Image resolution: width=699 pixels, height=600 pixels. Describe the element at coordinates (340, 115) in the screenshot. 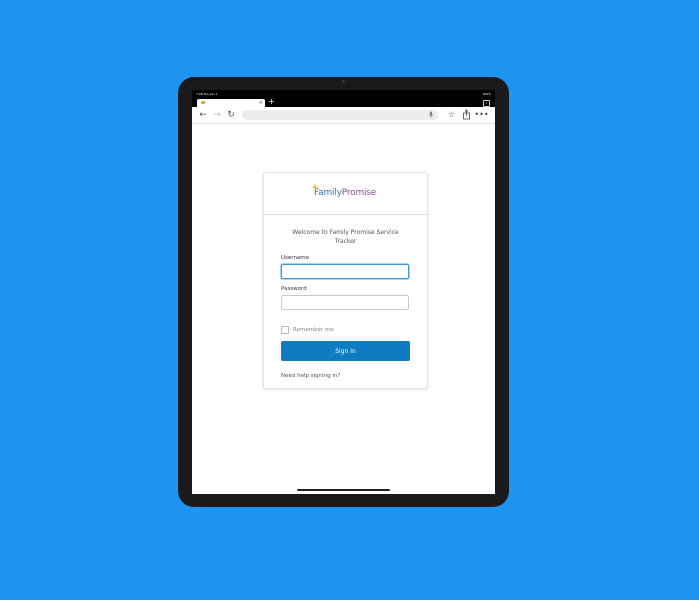

I see `address-bar` at that location.